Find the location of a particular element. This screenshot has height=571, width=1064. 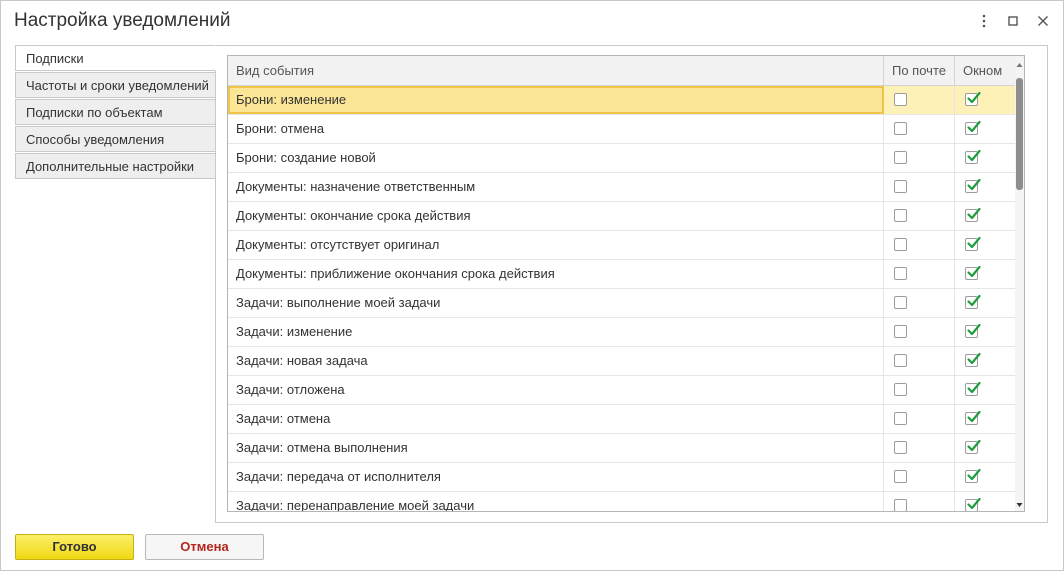

table-row: Задачи: перенаправление моей задачи is located at coordinates (621, 501).